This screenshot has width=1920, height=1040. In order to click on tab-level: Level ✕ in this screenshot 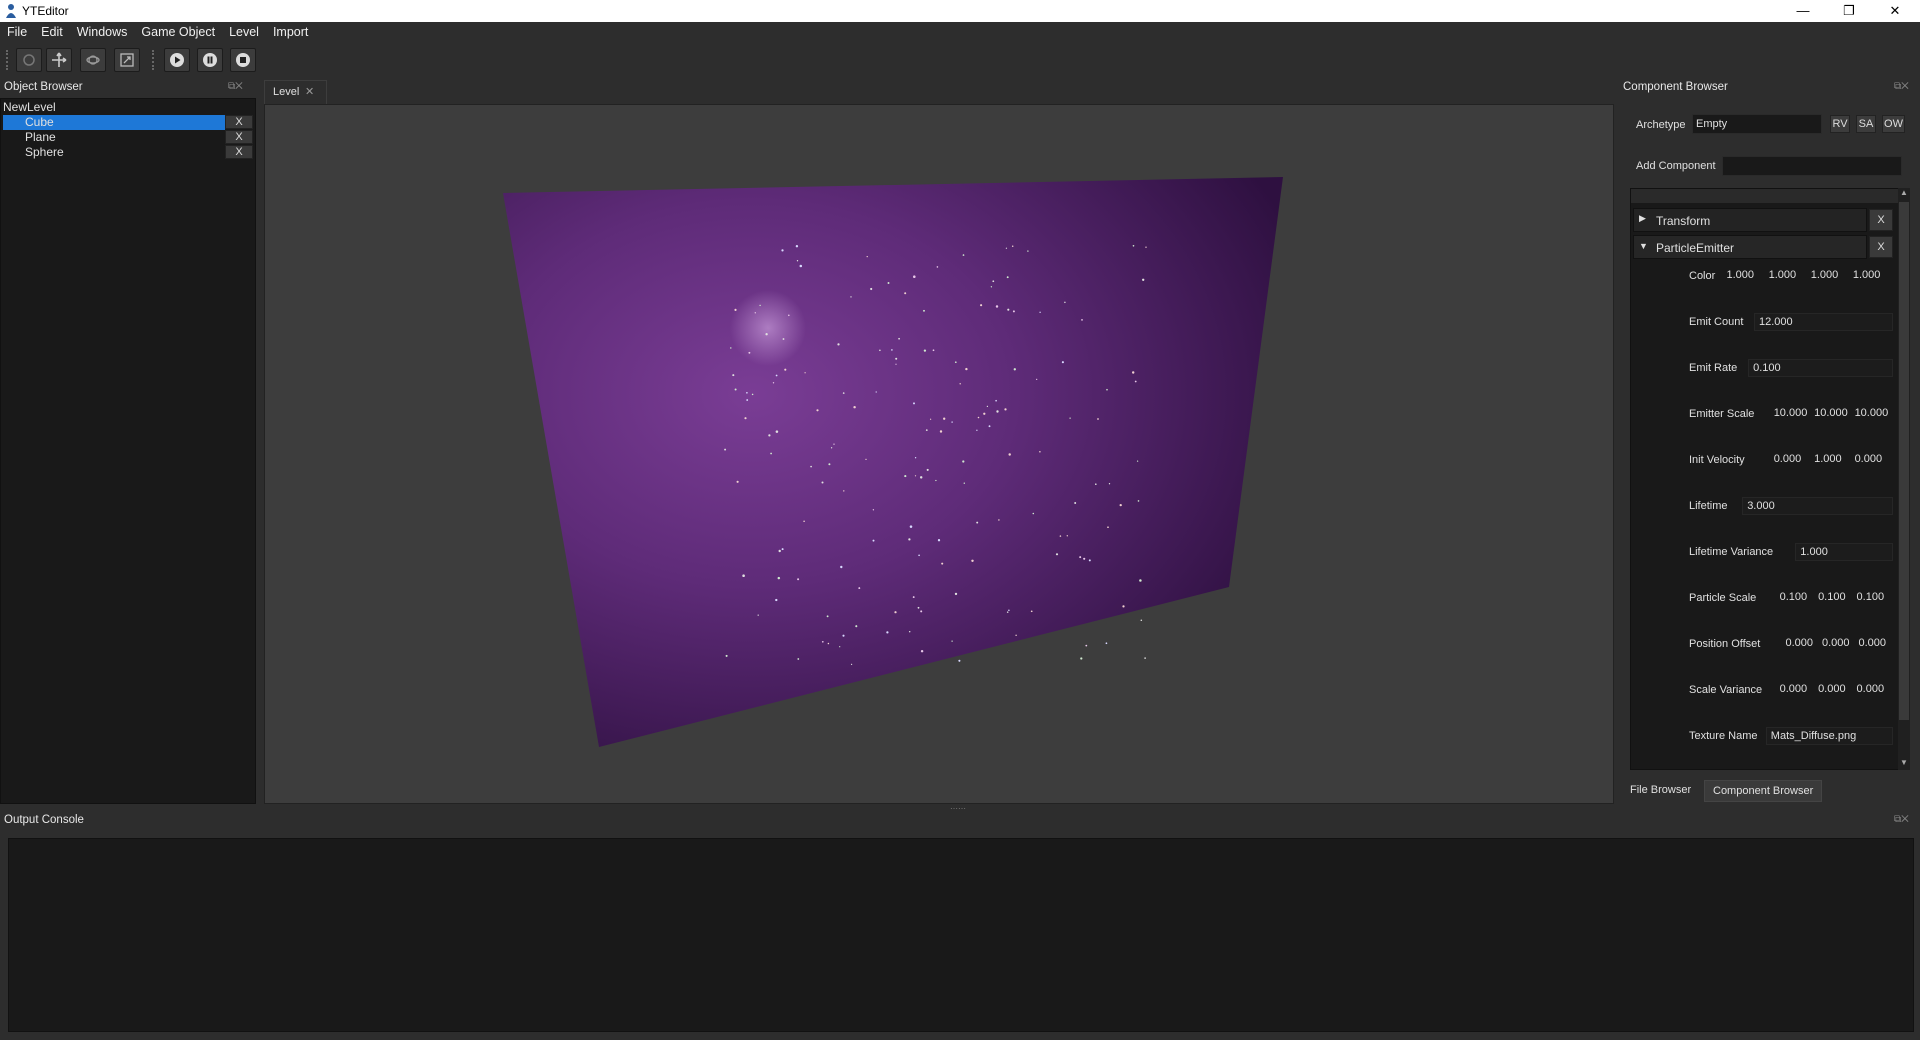, I will do `click(295, 92)`.